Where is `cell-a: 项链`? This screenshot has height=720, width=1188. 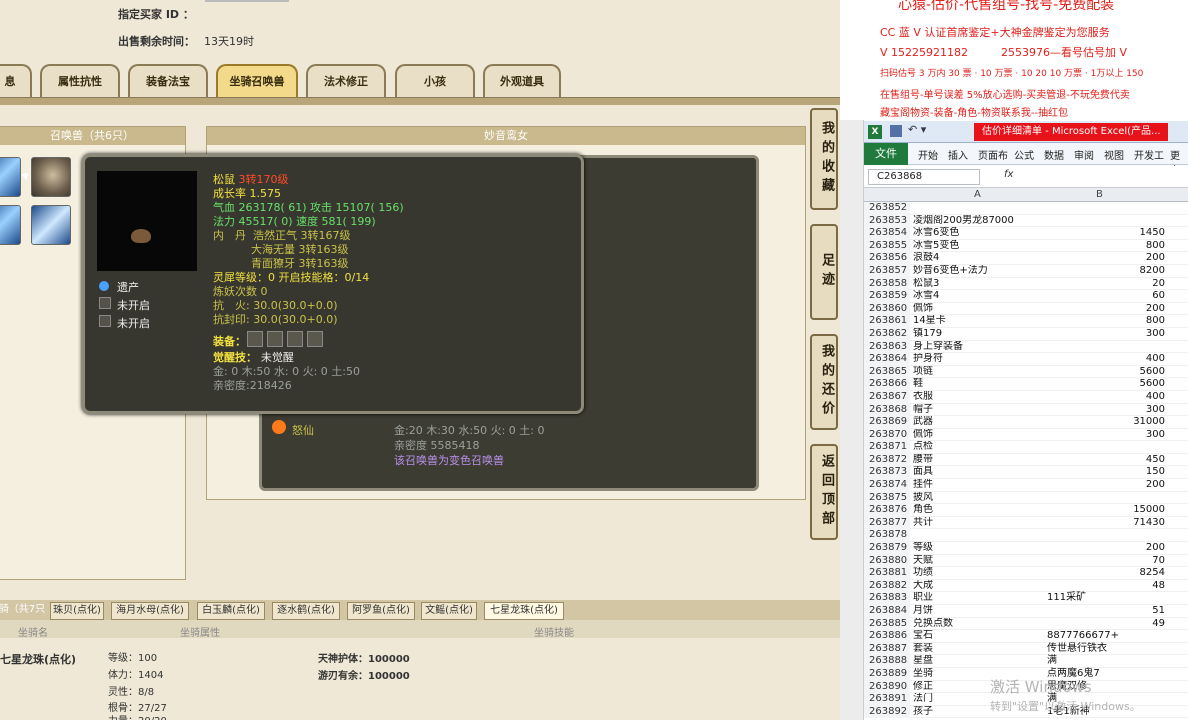
cell-a: 项链 is located at coordinates (979, 372).